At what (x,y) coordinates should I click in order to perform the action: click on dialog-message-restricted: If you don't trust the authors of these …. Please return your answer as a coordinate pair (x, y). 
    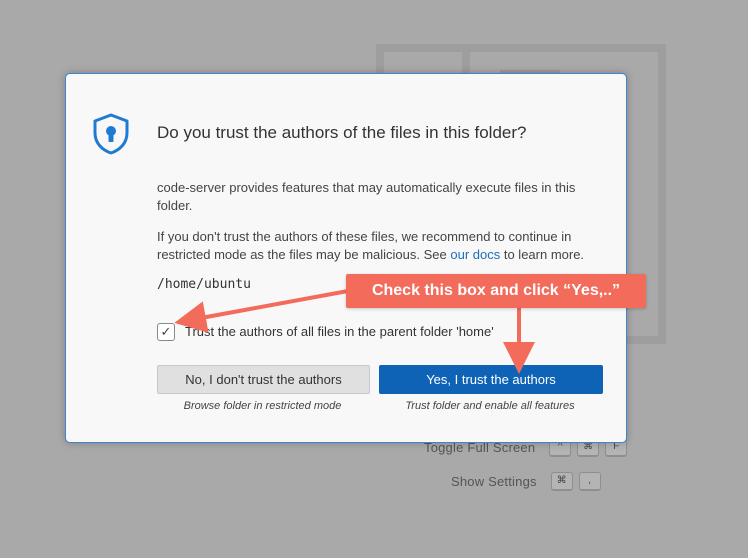
    Looking at the image, I should click on (384, 246).